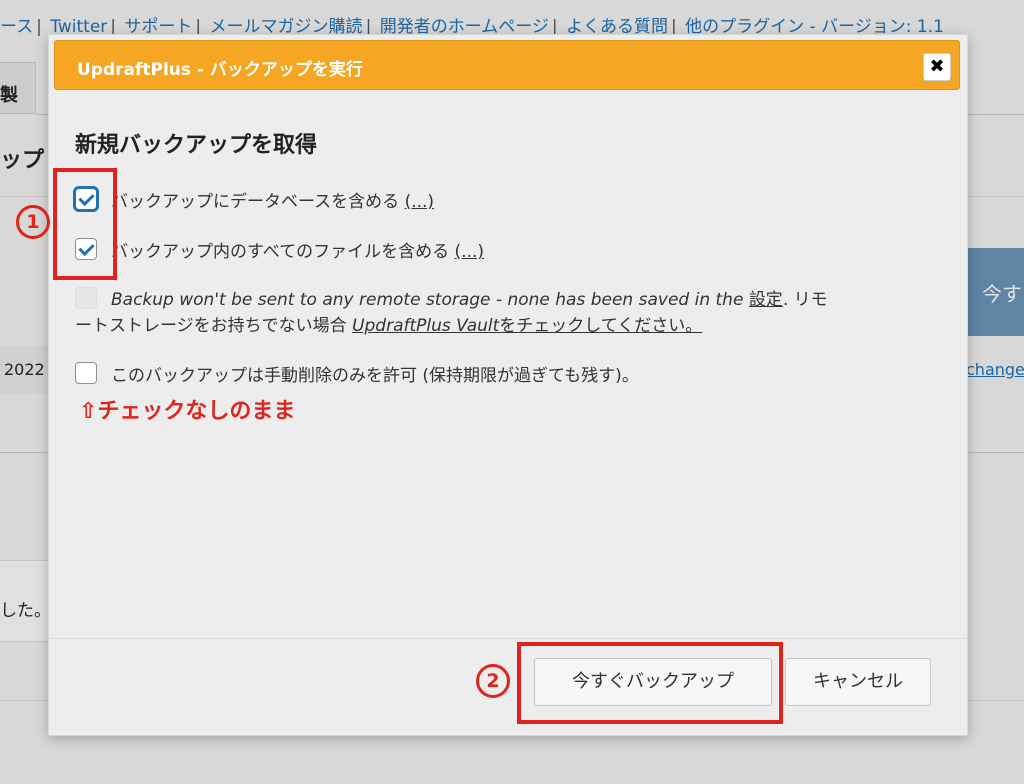 Image resolution: width=1024 pixels, height=784 pixels. Describe the element at coordinates (600, 326) in the screenshot. I see `vault-link-tail: をチェックしてください。` at that location.